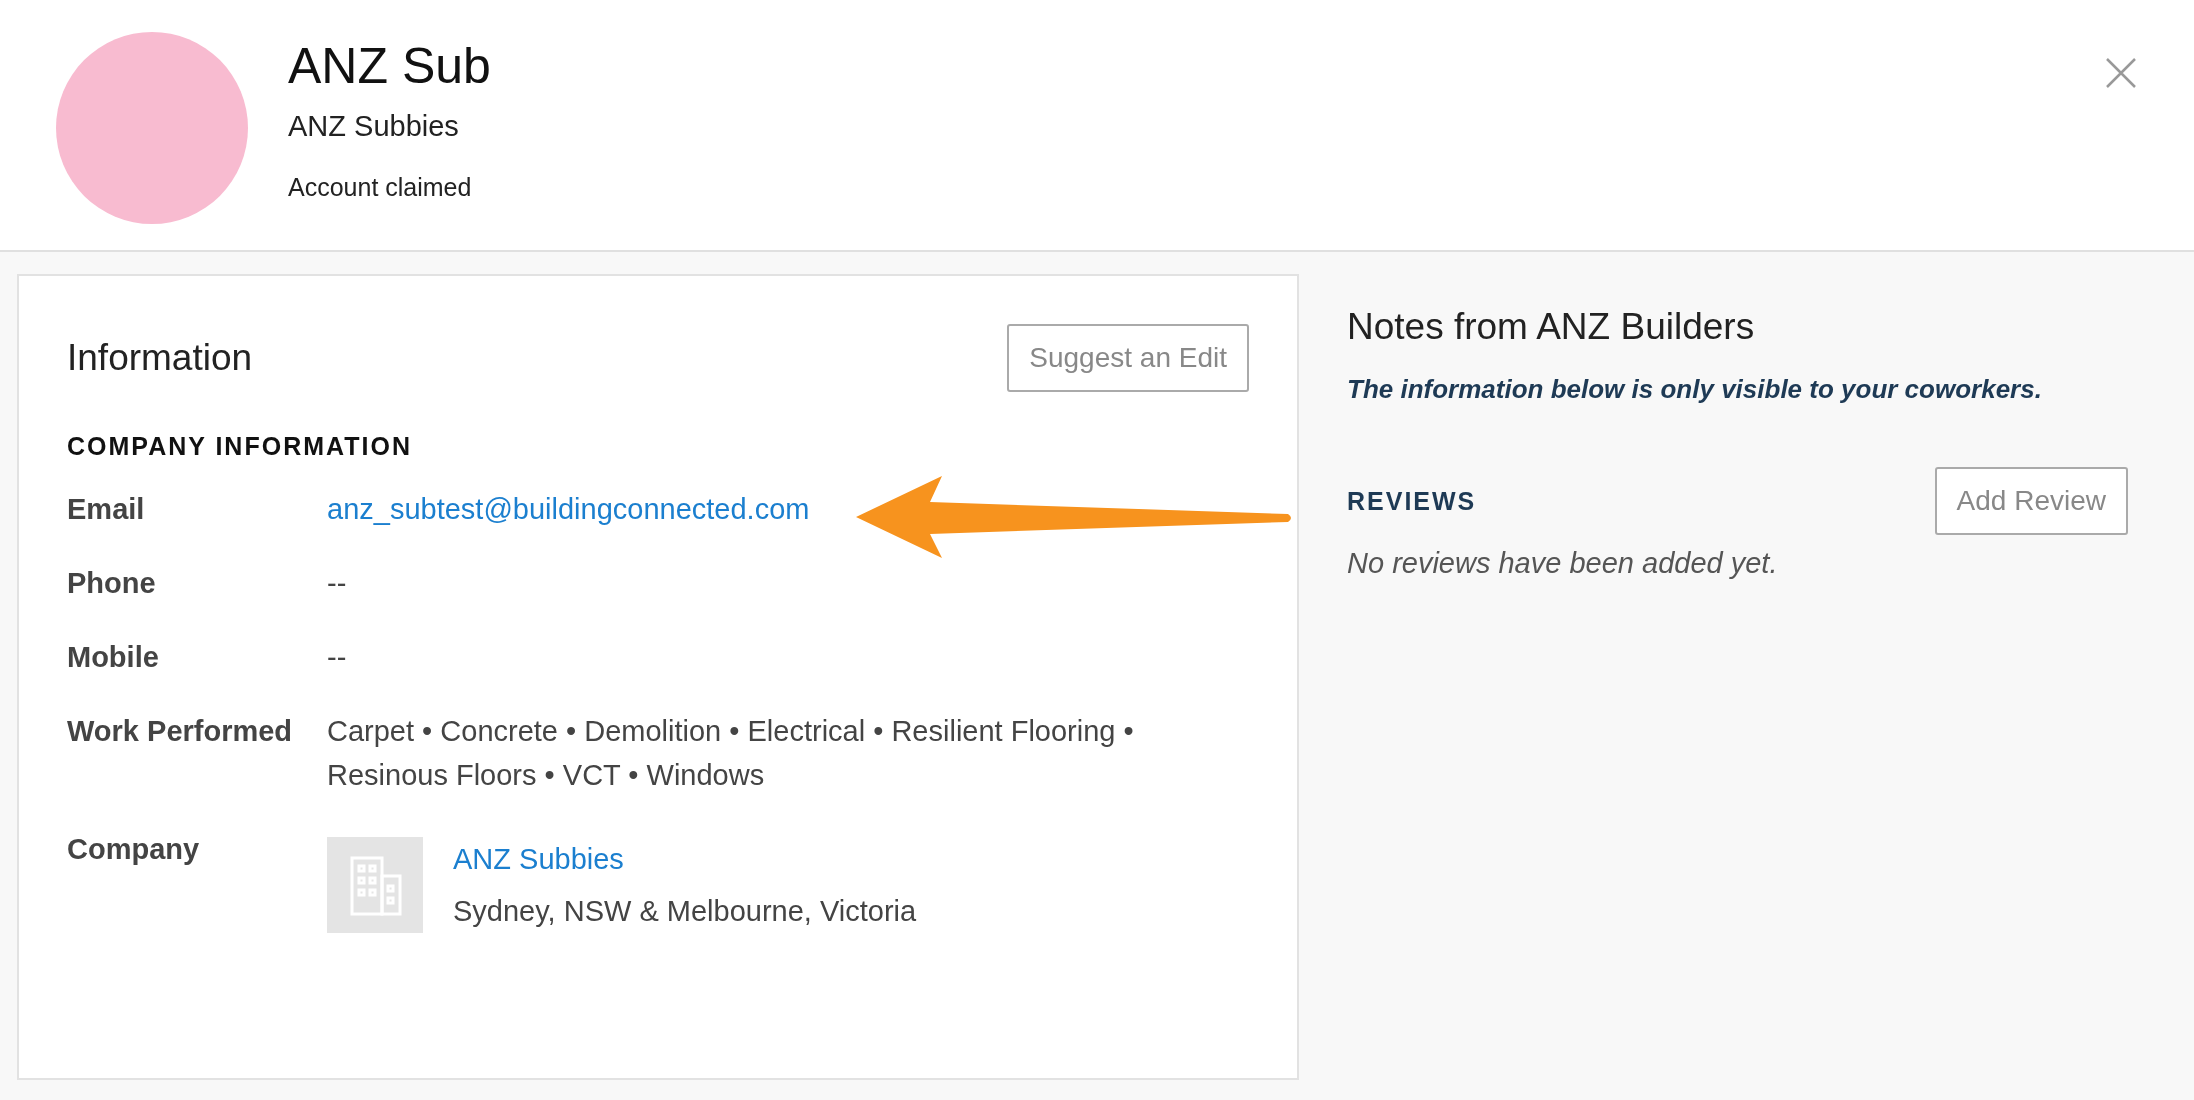 Image resolution: width=2194 pixels, height=1100 pixels. What do you see at coordinates (180, 731) in the screenshot?
I see `field-label: Work Performed` at bounding box center [180, 731].